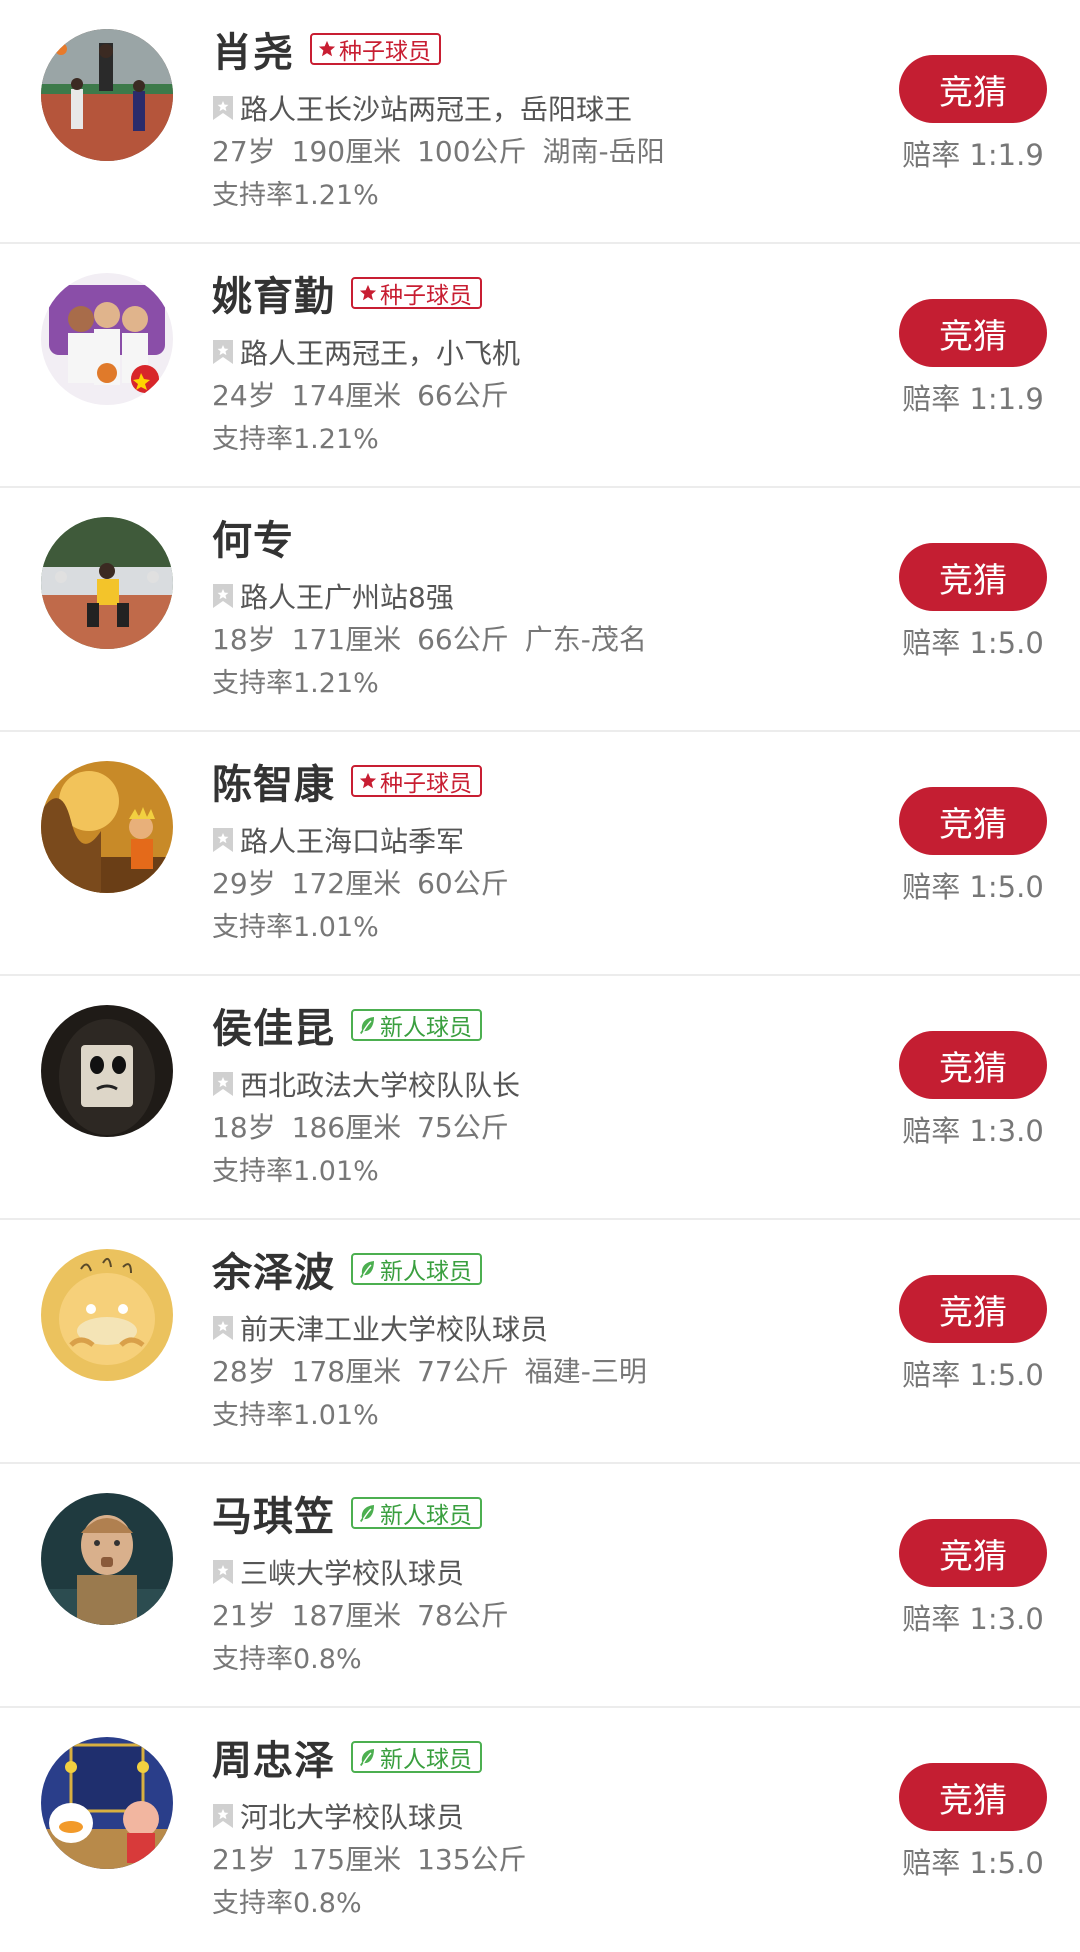  I want to click on player-stats: 21岁 187厘米 78公斤, so click(542, 1616).